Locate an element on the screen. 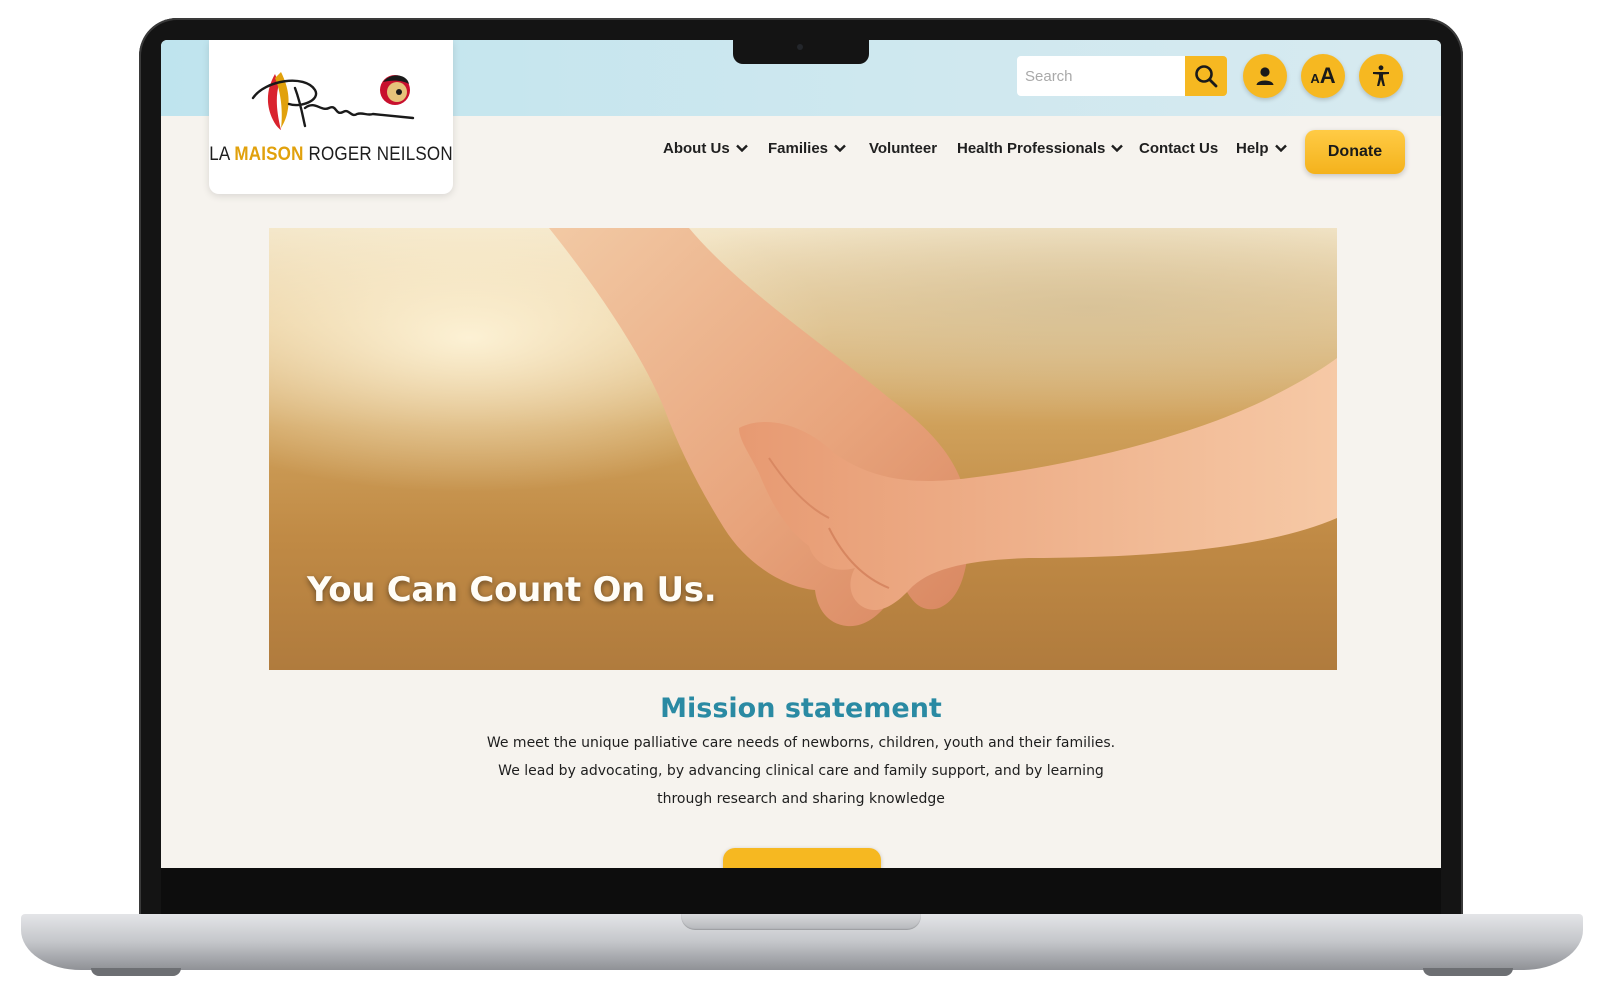 This screenshot has width=1600, height=1000. nav-item-label: Volunteer is located at coordinates (903, 148).